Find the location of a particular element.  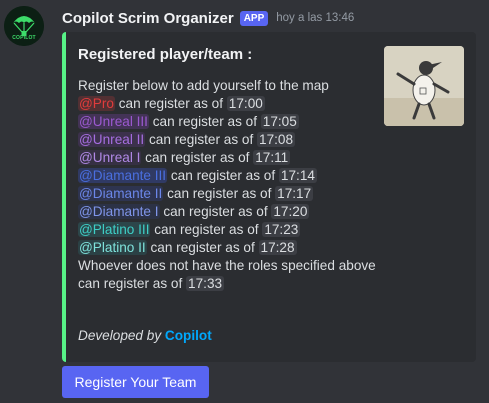

cartoon-figure-image-icon is located at coordinates (424, 86).